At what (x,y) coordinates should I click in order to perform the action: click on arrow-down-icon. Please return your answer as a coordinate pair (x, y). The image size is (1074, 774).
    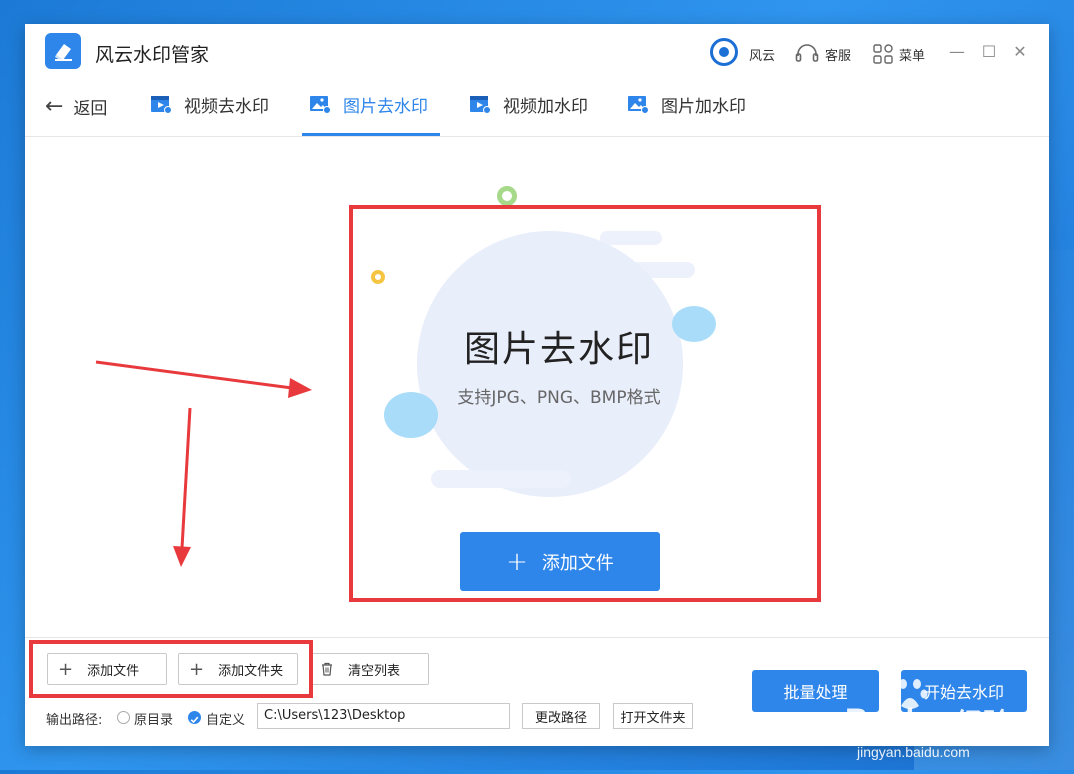
    Looking at the image, I should click on (182, 487).